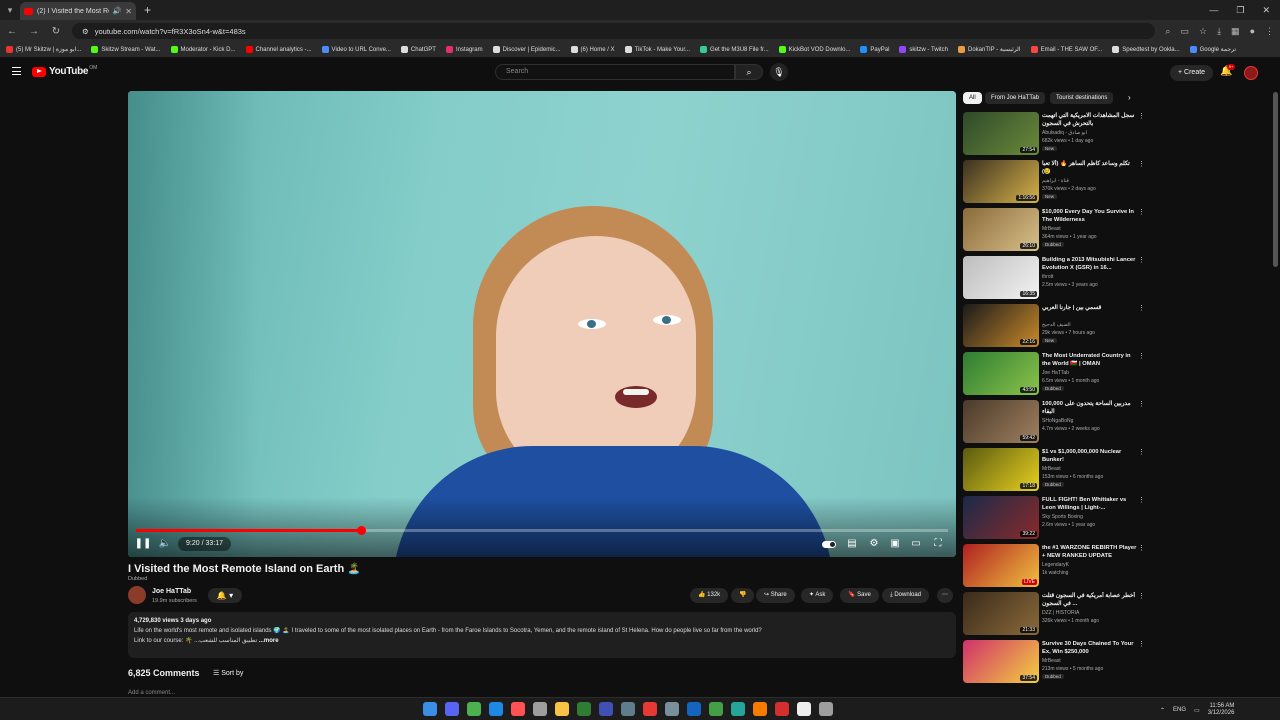 This screenshot has width=1280, height=720. What do you see at coordinates (64, 71) in the screenshot?
I see `youtube-logo: YouTube OM` at bounding box center [64, 71].